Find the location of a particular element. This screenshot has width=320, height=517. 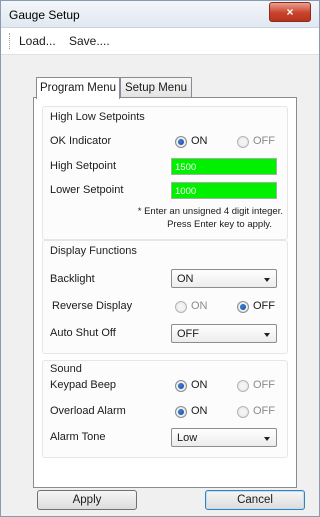

backlight-select: ON is located at coordinates (224, 278).